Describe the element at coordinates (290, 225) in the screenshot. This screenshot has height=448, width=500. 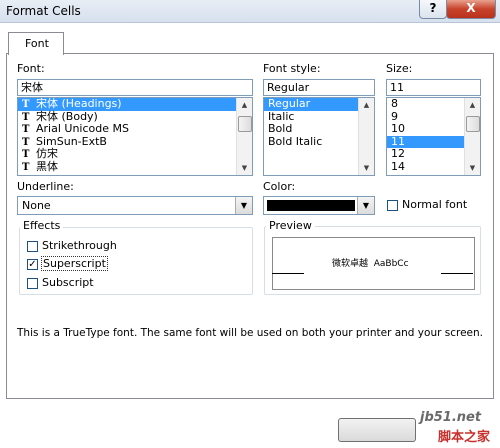
I see `preview-label: Preview` at that location.